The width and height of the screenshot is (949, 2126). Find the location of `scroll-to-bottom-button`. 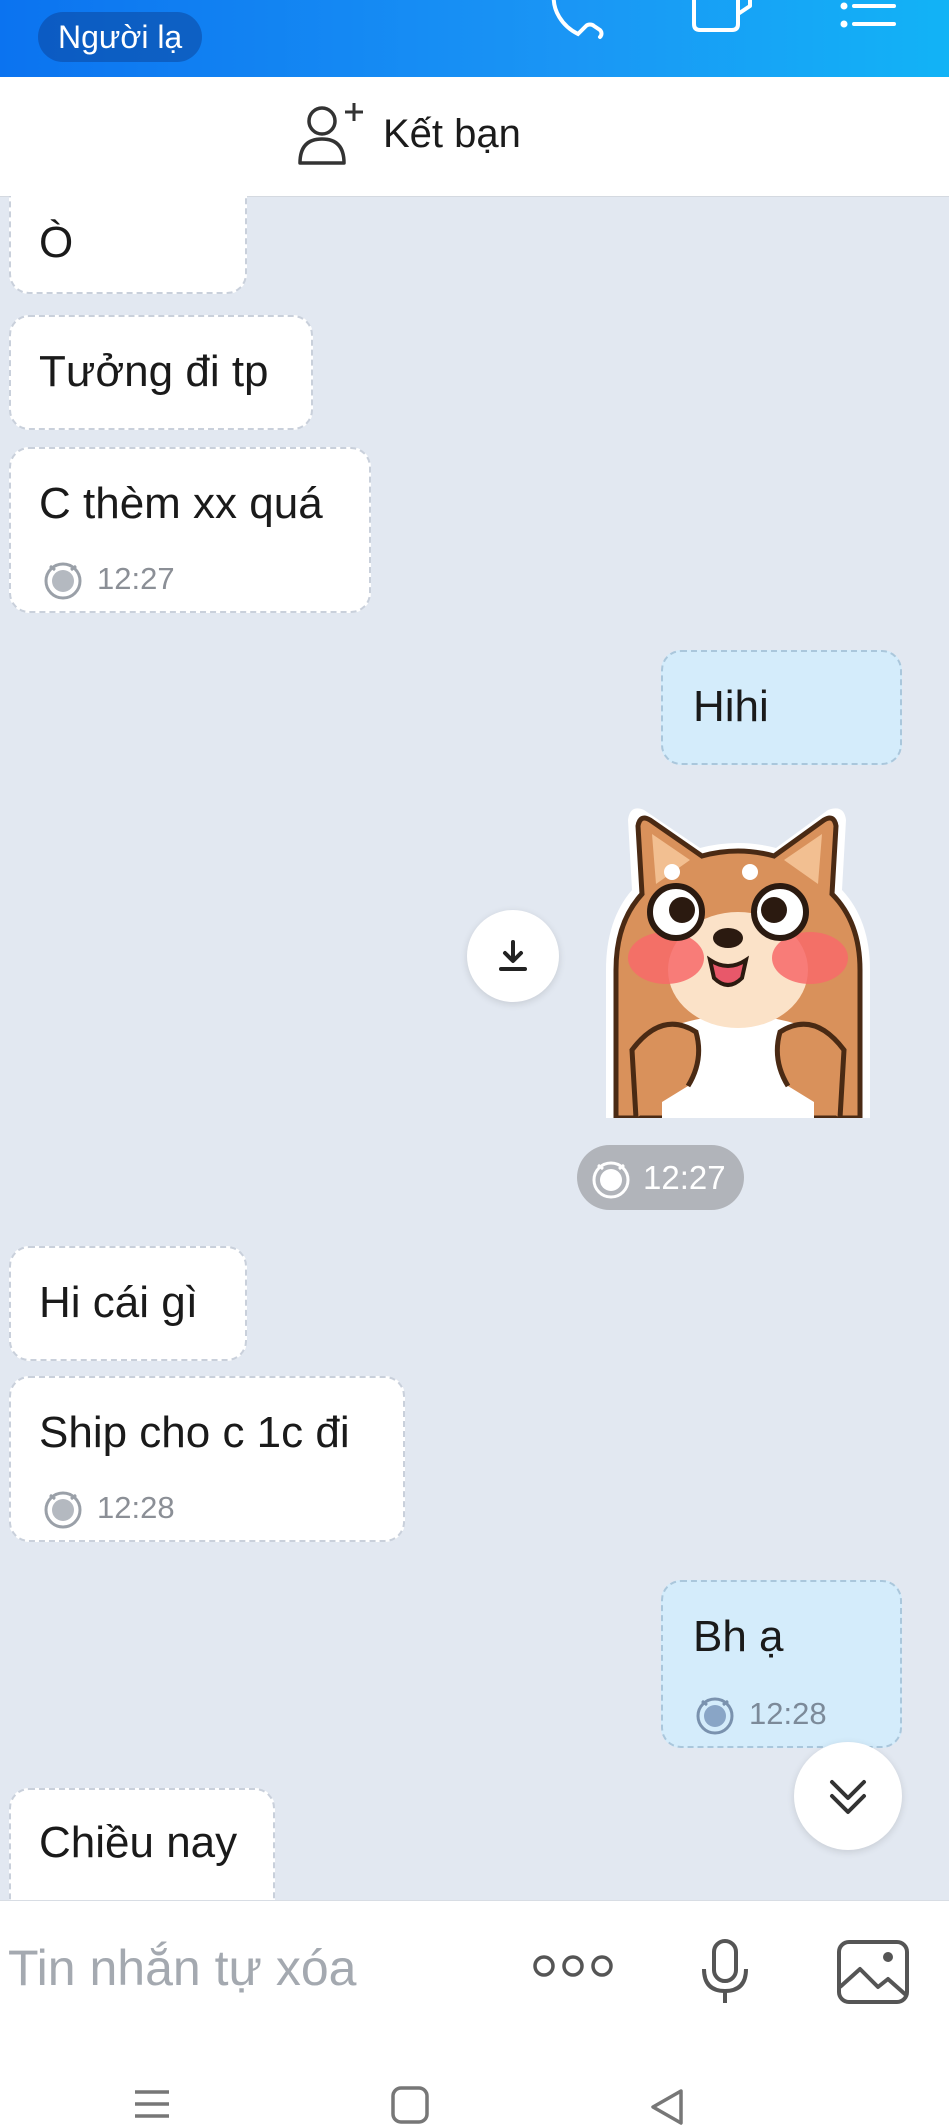

scroll-to-bottom-button is located at coordinates (848, 1796).